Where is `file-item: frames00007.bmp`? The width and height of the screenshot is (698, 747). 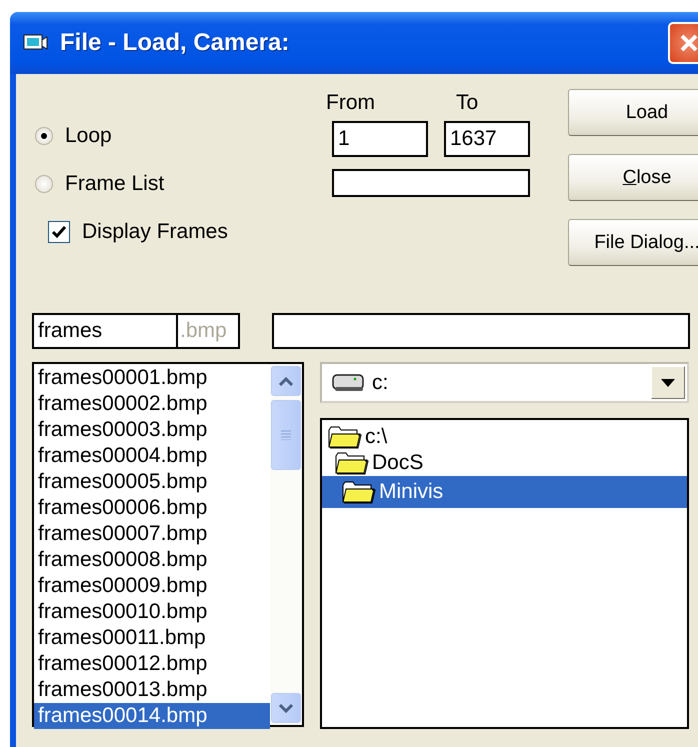
file-item: frames00007.bmp is located at coordinates (152, 534).